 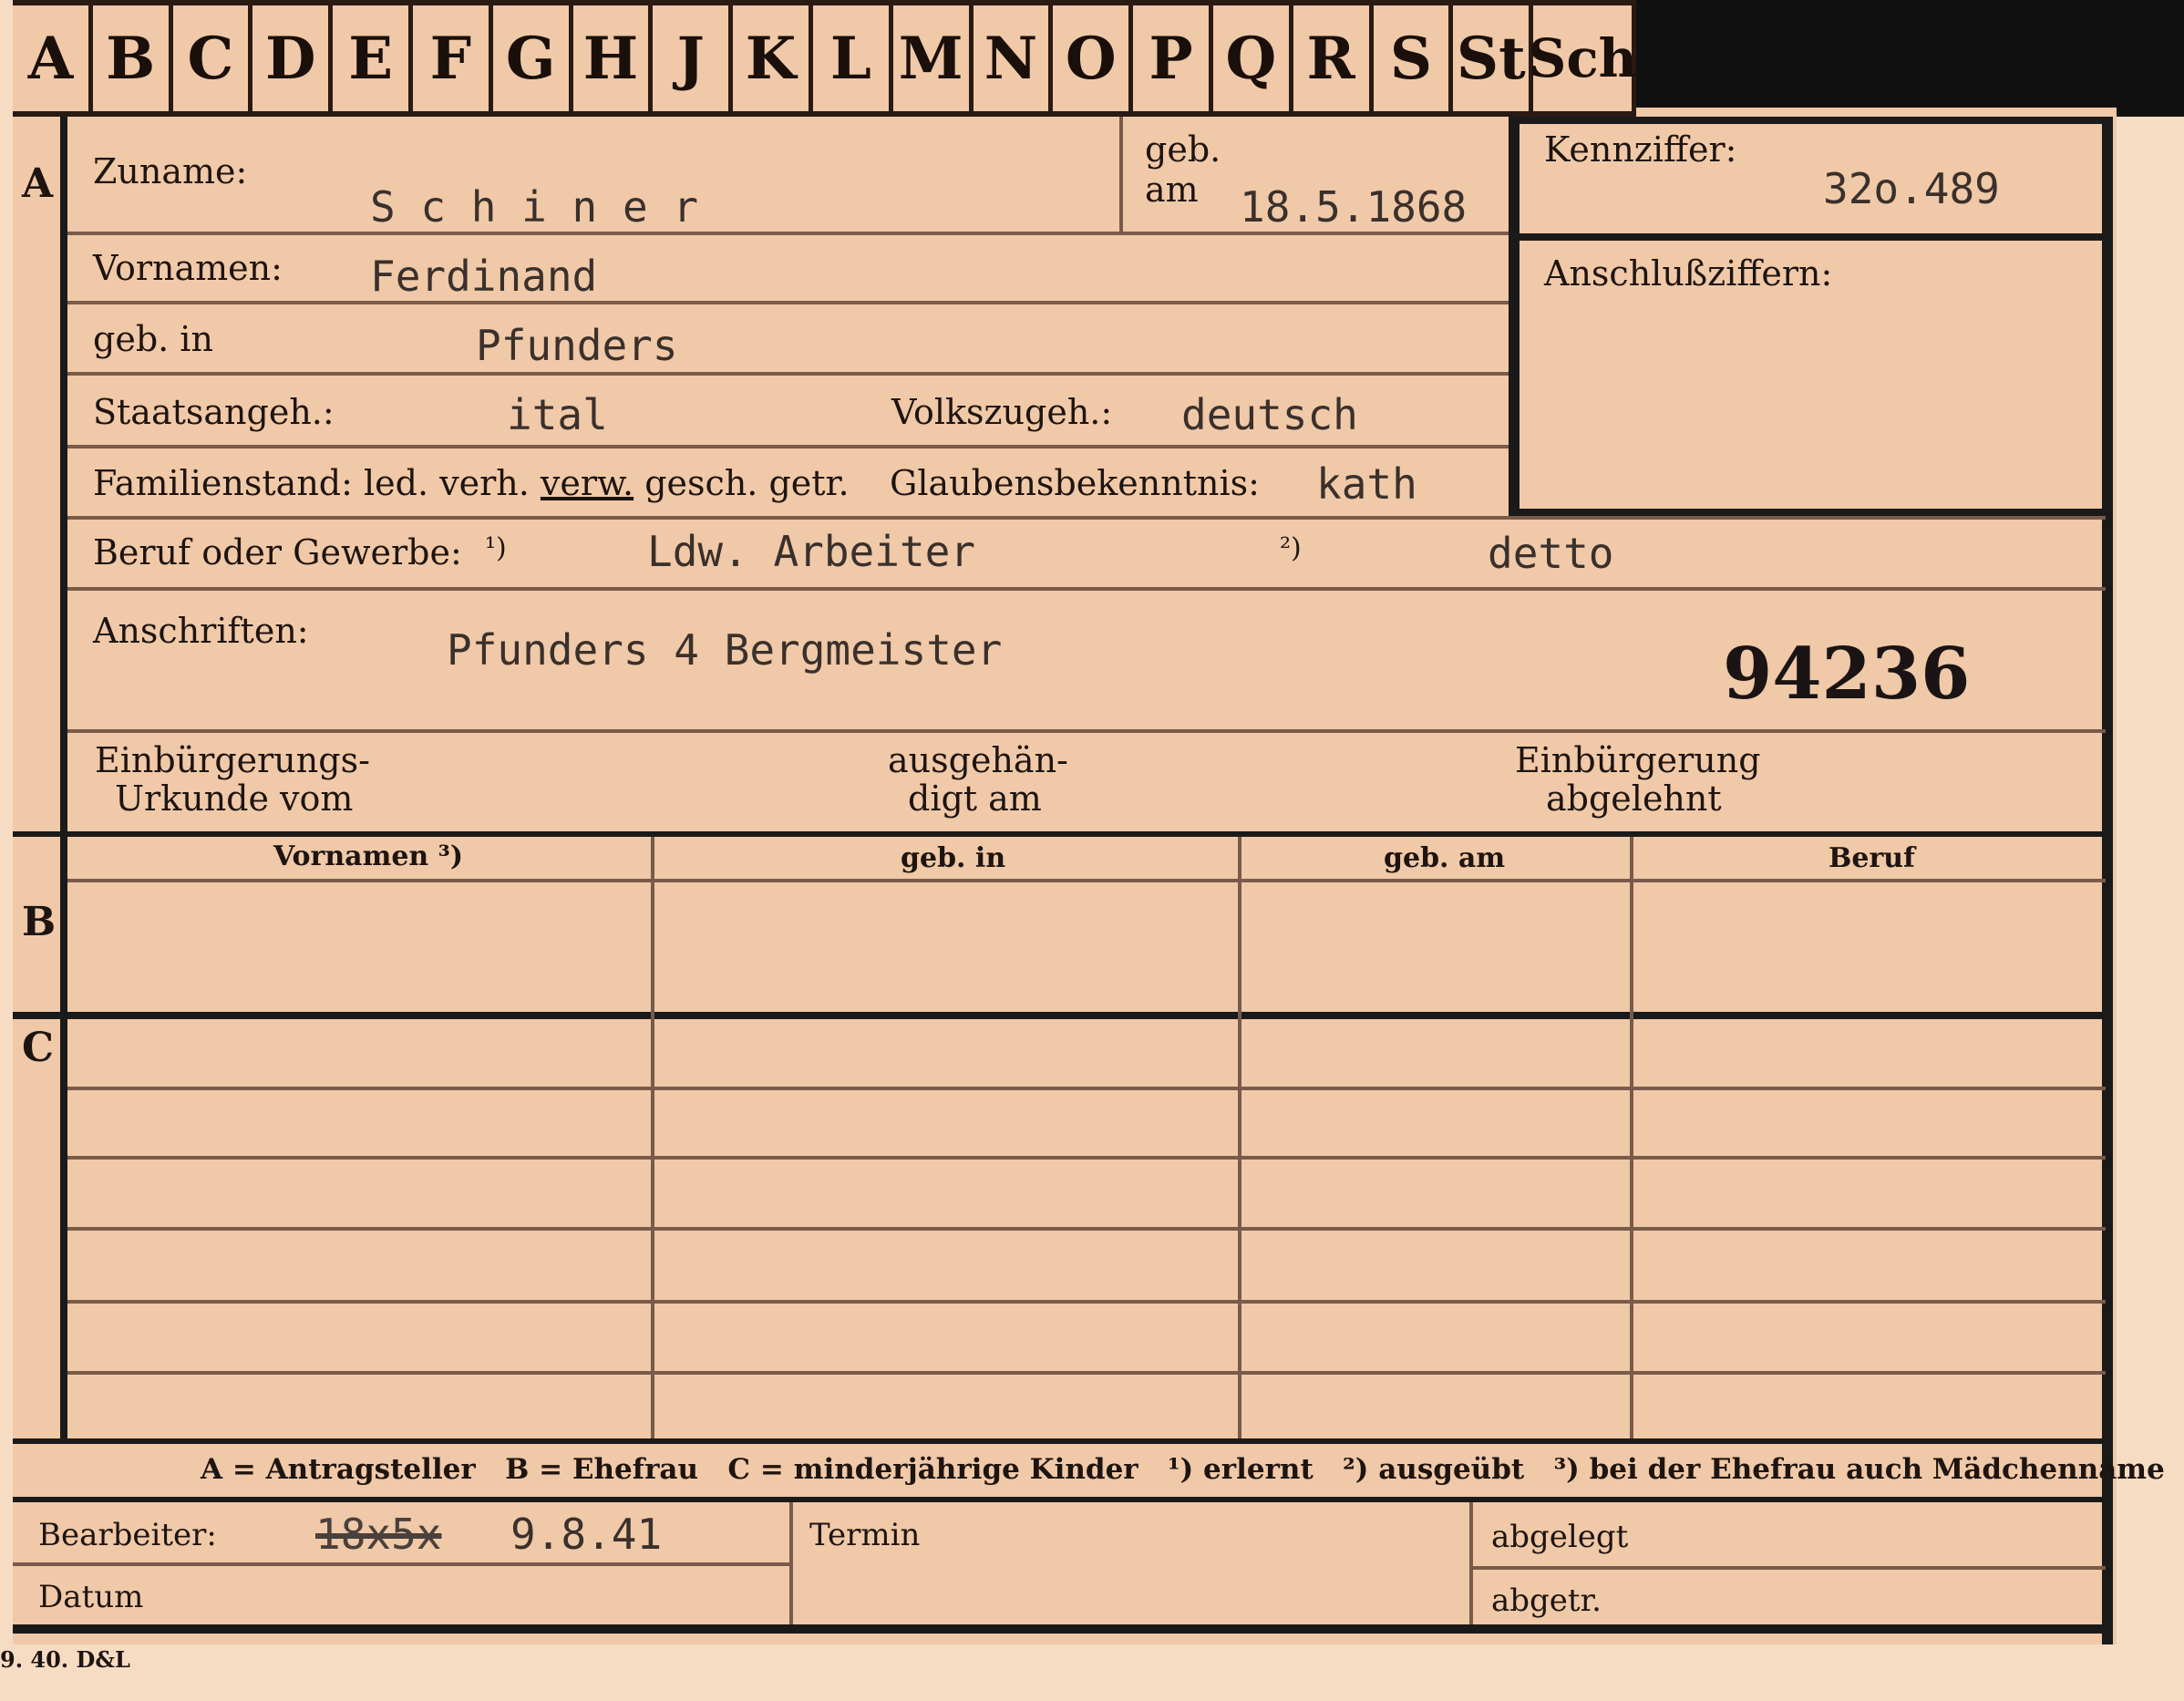 I want to click on staatsangeh-label: Staatsangeh.:, so click(x=214, y=412).